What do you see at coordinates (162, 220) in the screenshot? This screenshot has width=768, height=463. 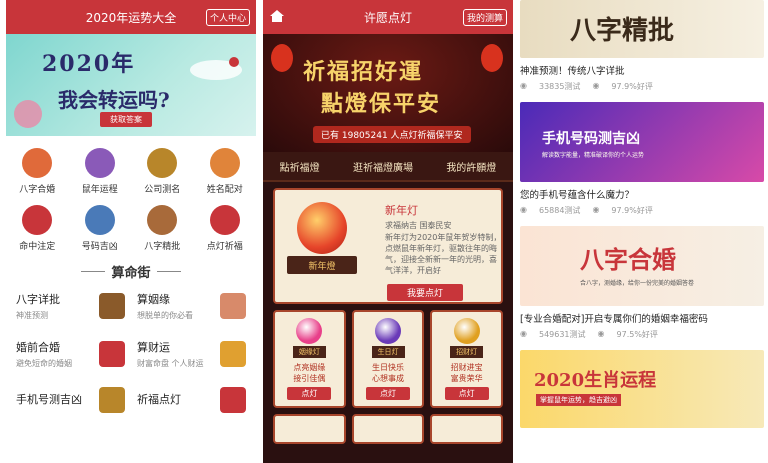 I see `scroll-icon` at bounding box center [162, 220].